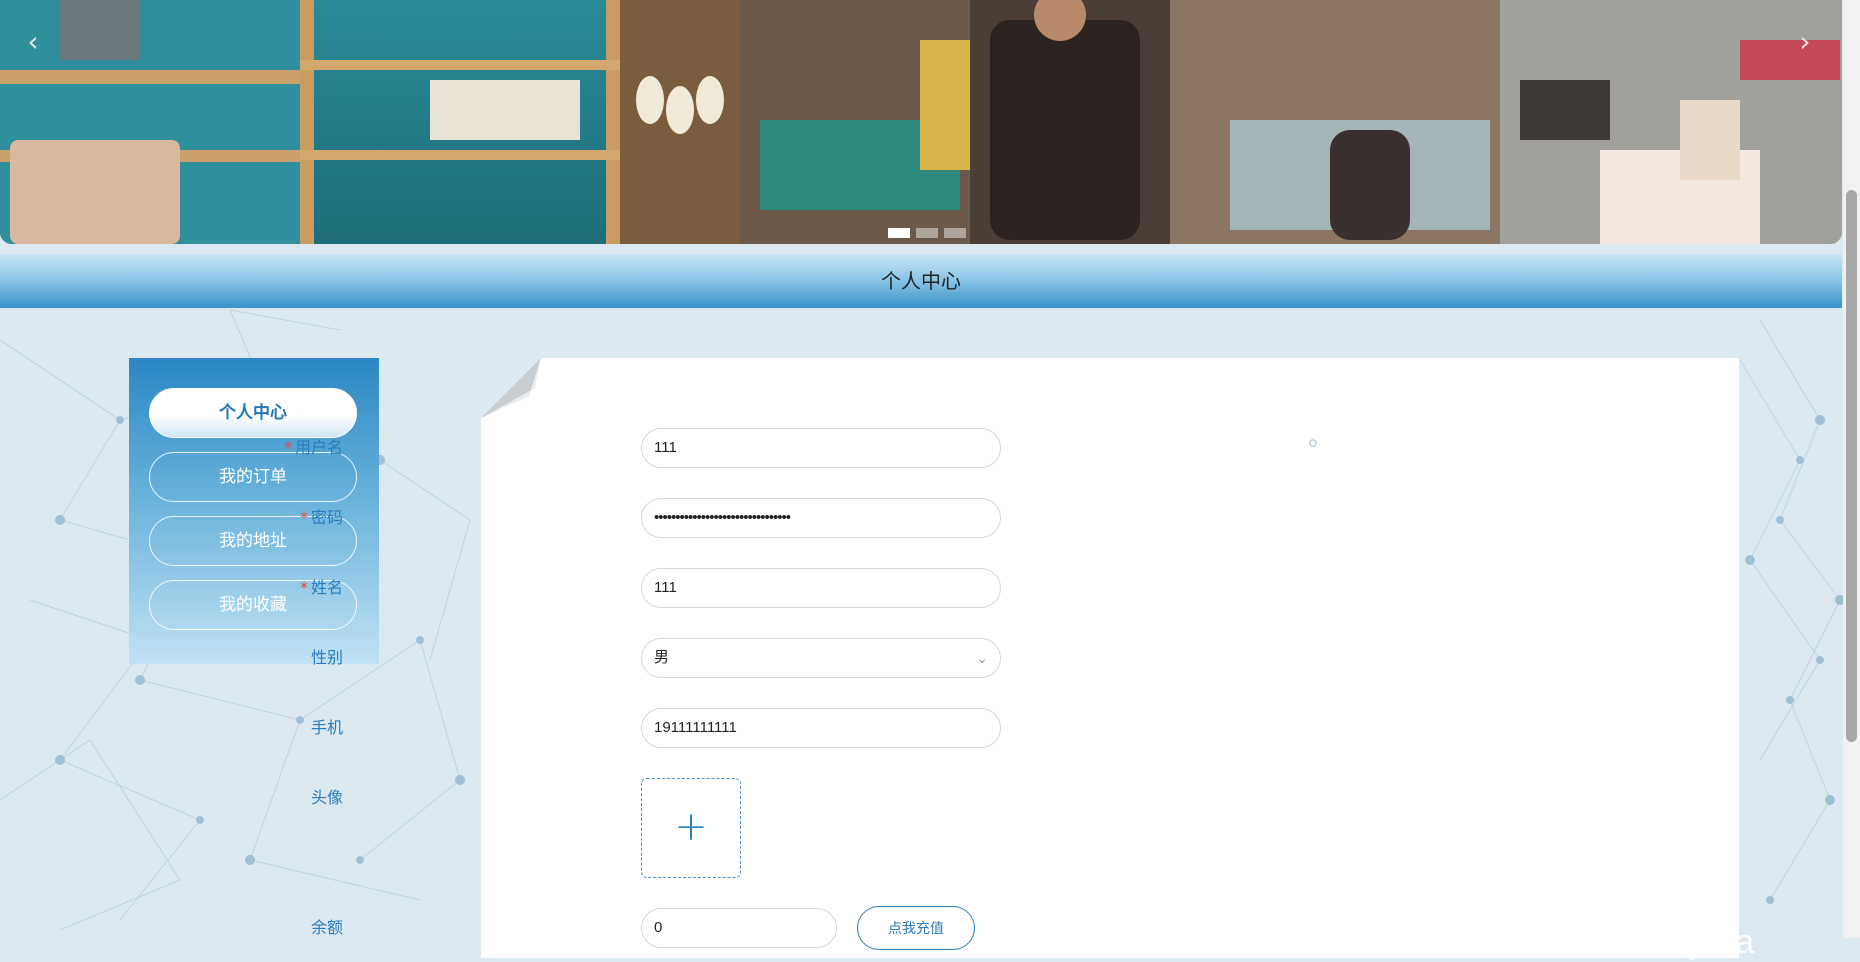 The image size is (1860, 962). Describe the element at coordinates (1805, 42) in the screenshot. I see `carousel-next-button: ›` at that location.